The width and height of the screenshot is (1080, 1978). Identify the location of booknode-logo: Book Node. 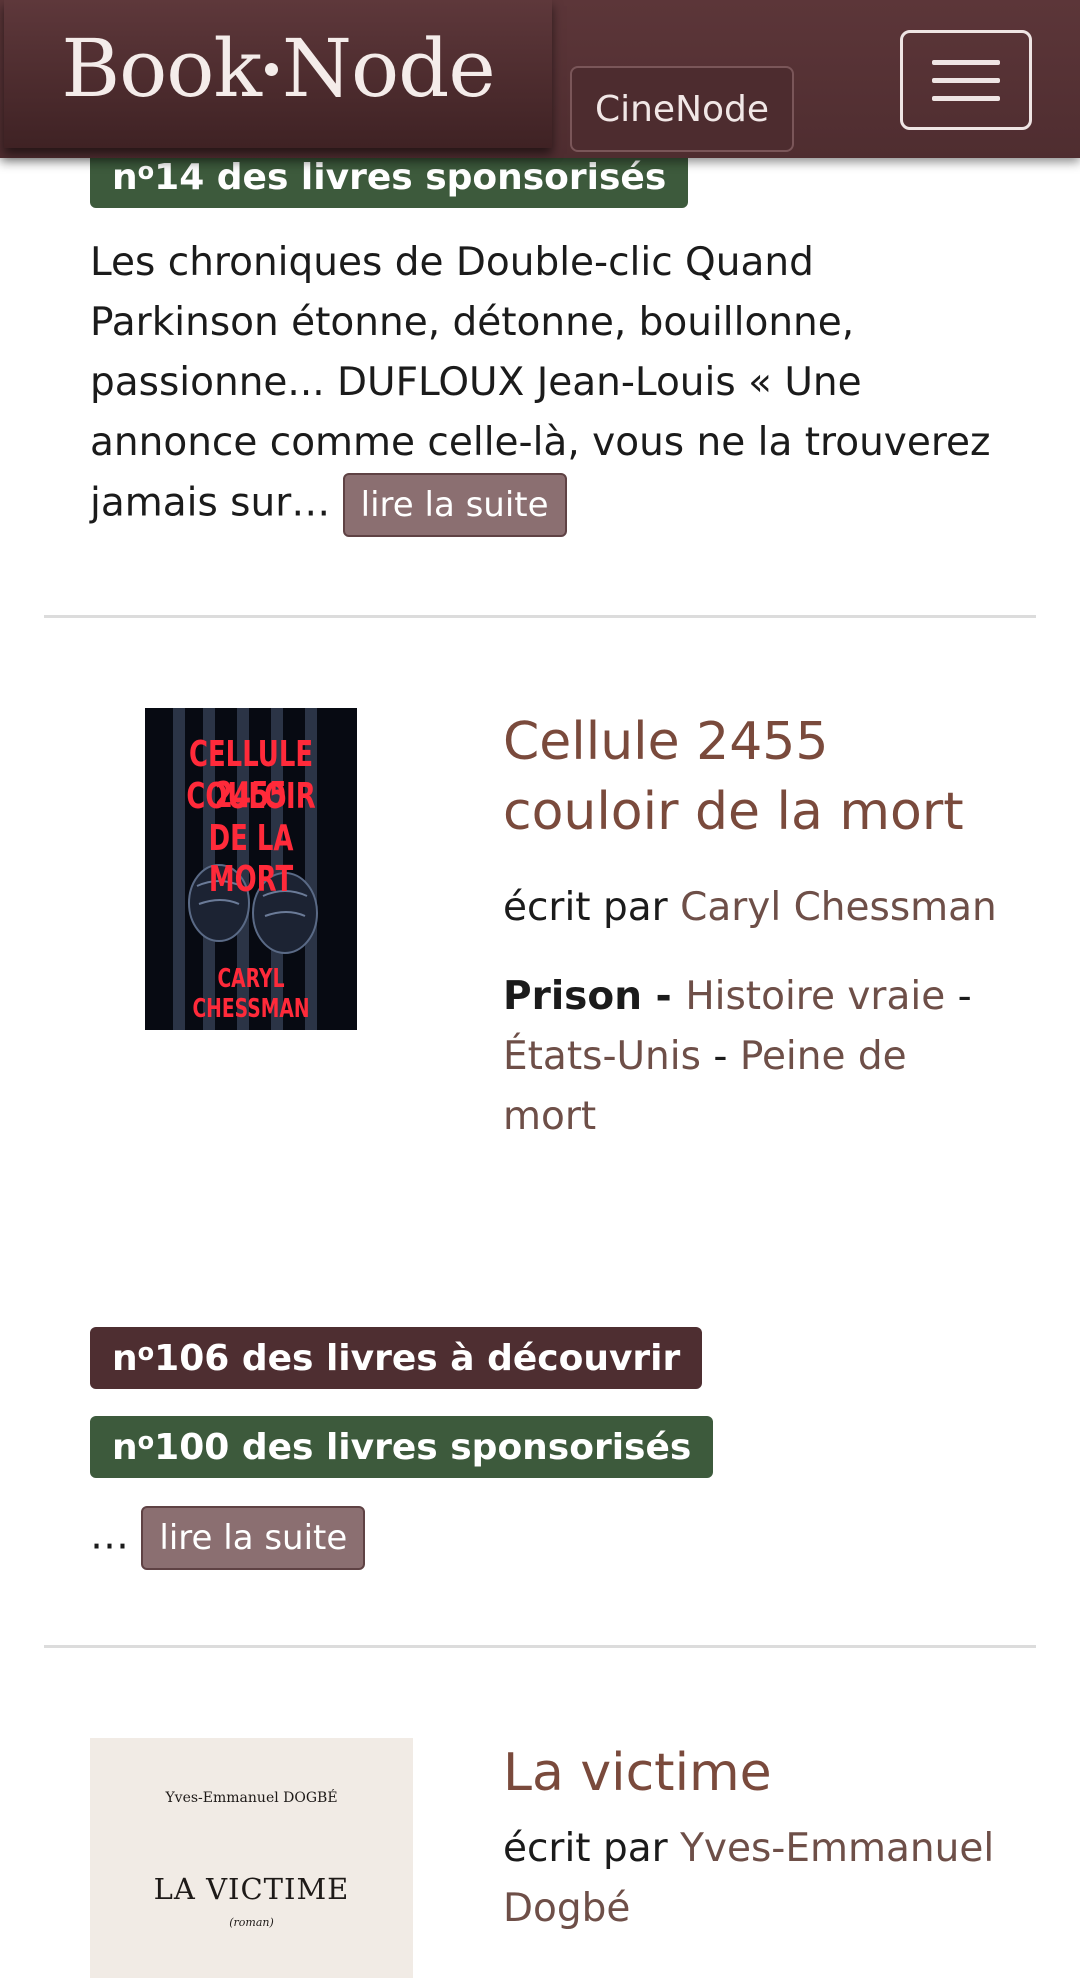
(278, 74).